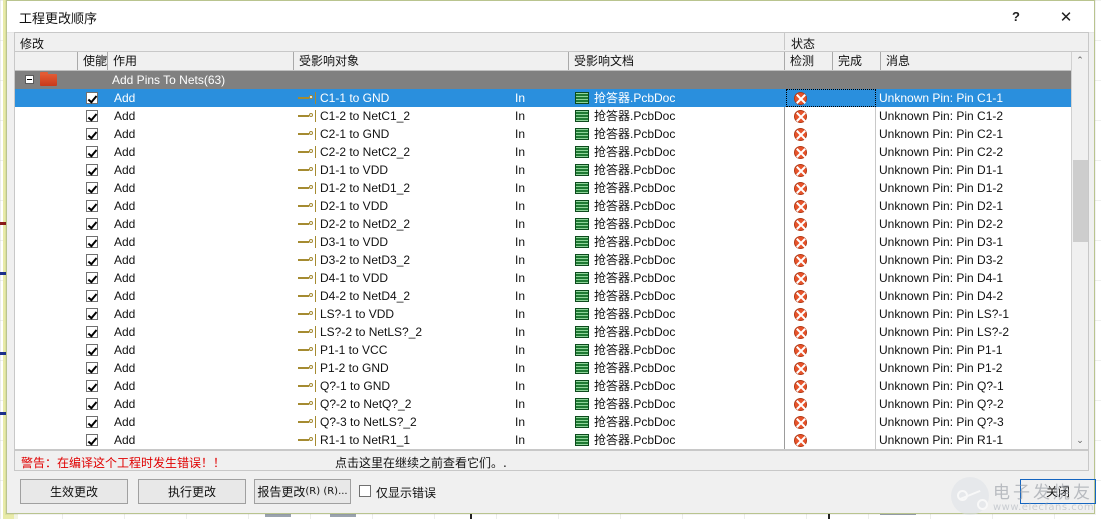 The image size is (1101, 519). What do you see at coordinates (421, 462) in the screenshot?
I see `warning-hint-link: 点击这里在继续之前查看它们。.` at bounding box center [421, 462].